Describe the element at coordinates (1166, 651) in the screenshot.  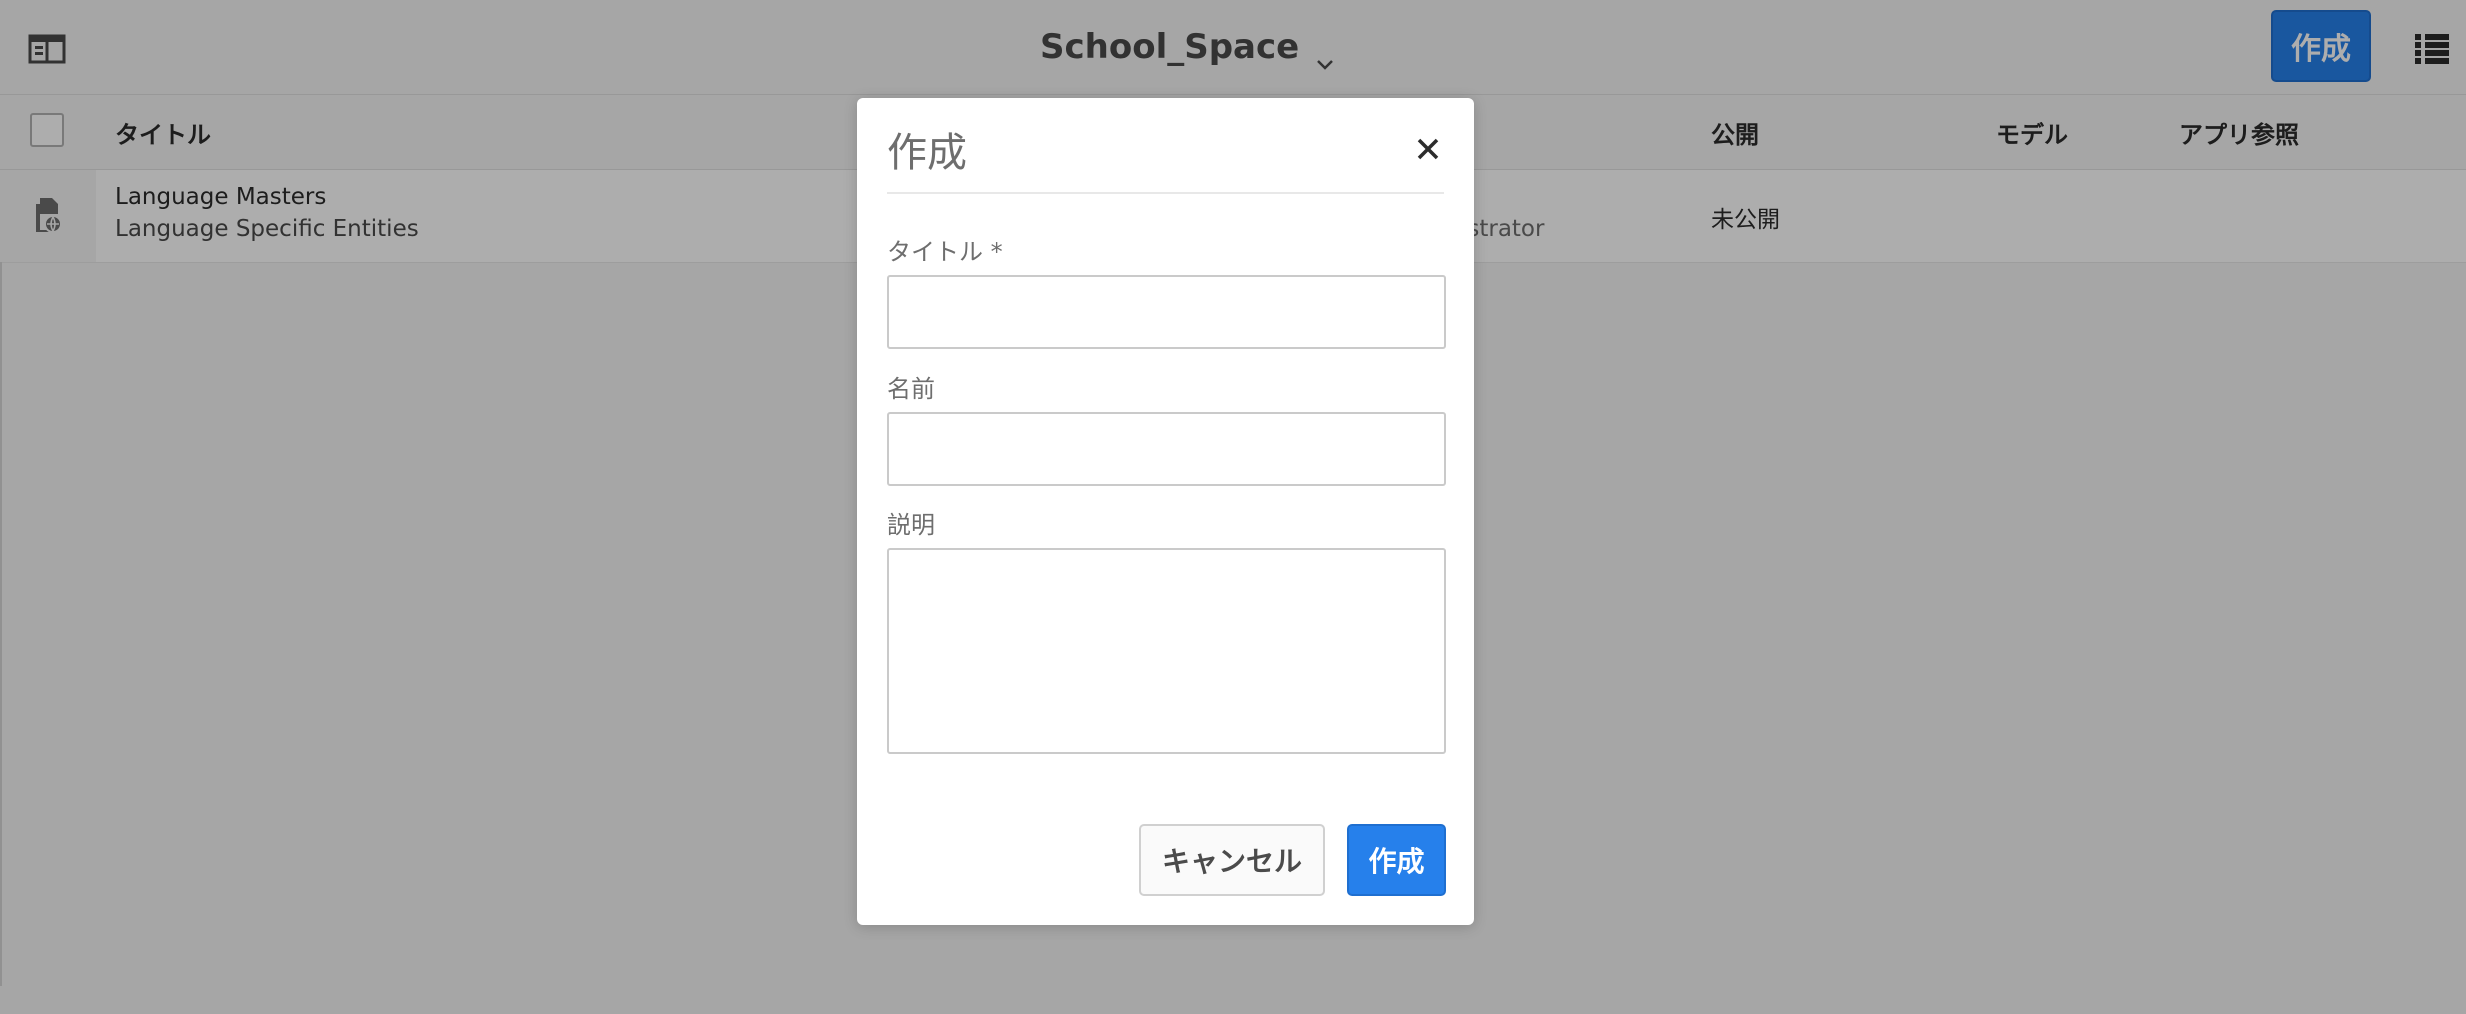
I see `description-field` at that location.